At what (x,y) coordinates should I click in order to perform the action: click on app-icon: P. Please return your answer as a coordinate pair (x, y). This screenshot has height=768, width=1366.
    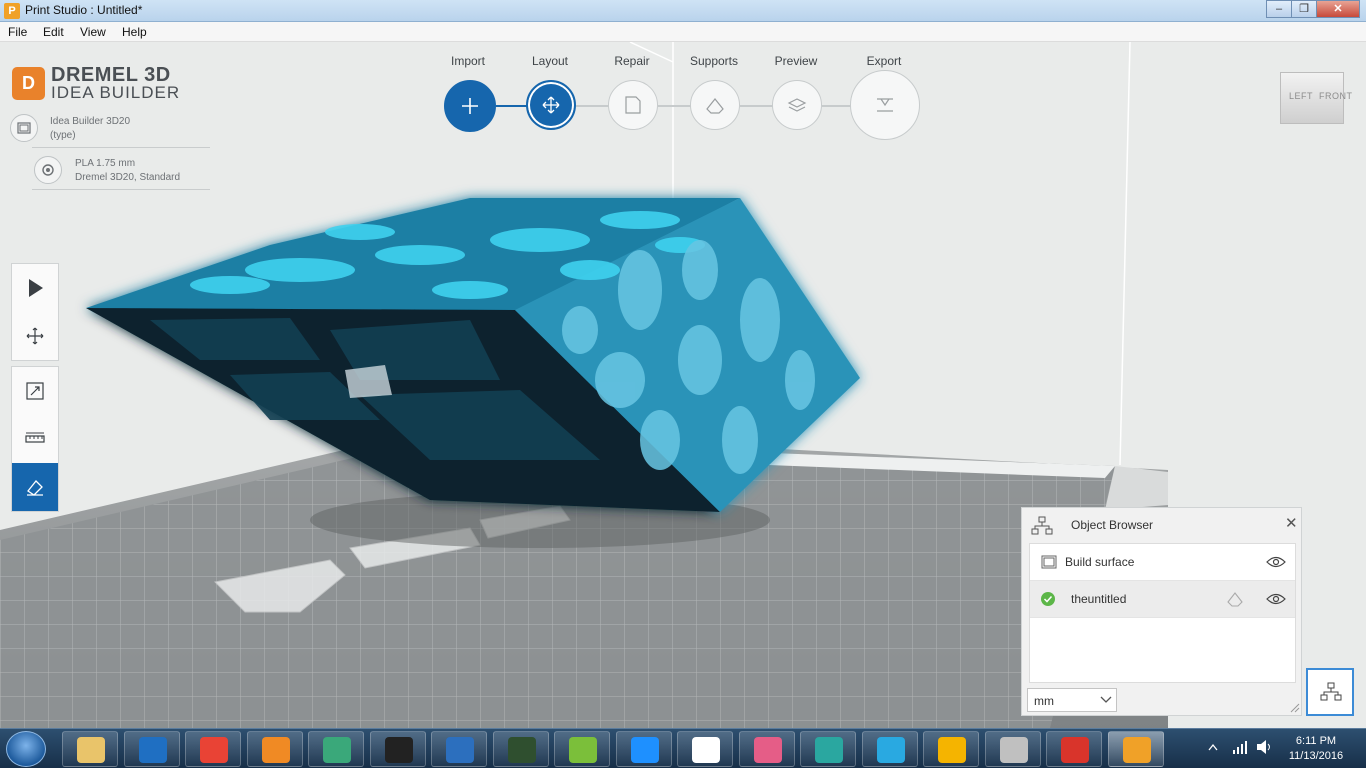
    Looking at the image, I should click on (12, 11).